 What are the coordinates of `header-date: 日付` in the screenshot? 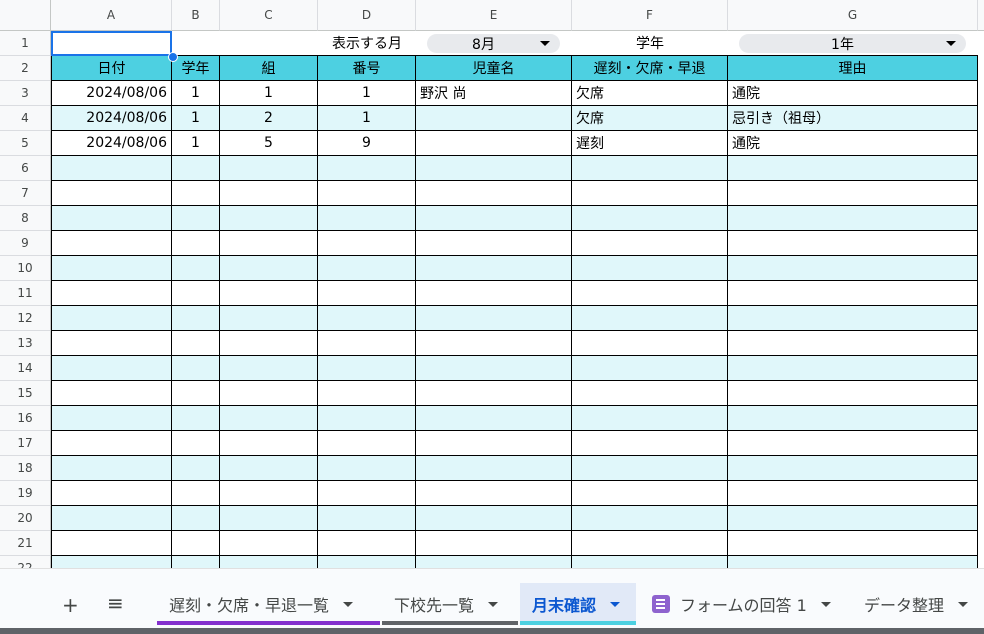 It's located at (111, 68).